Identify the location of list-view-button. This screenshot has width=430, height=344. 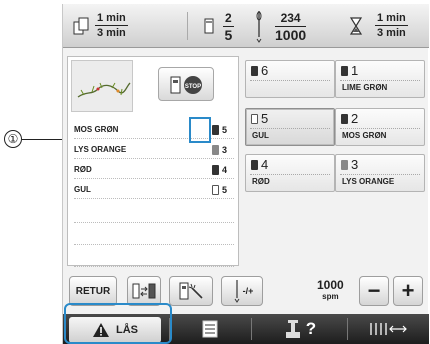
(210, 329).